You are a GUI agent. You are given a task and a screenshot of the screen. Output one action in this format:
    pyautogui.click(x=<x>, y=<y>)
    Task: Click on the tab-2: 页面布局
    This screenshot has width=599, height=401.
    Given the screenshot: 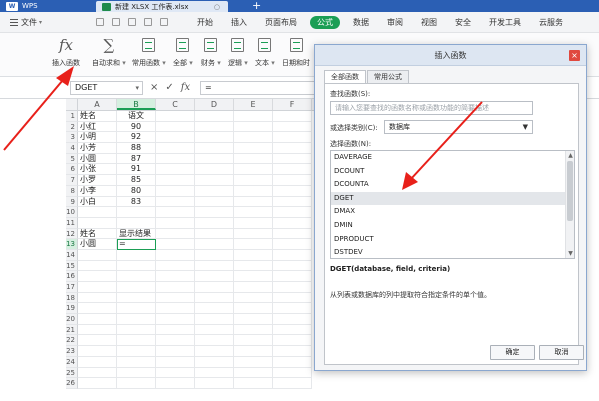 What is the action you would take?
    pyautogui.click(x=281, y=22)
    